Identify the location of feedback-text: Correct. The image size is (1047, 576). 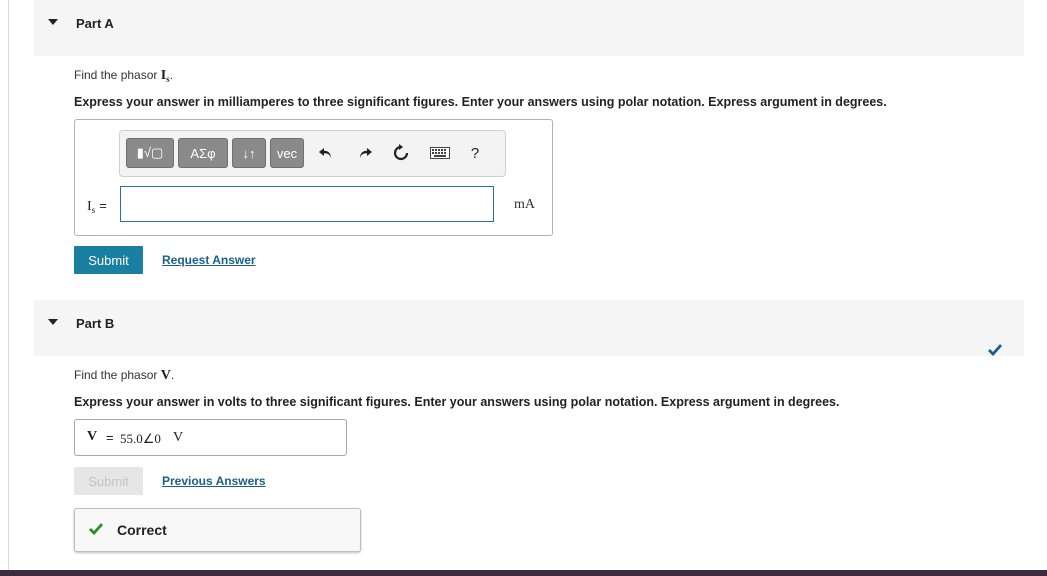
(142, 530).